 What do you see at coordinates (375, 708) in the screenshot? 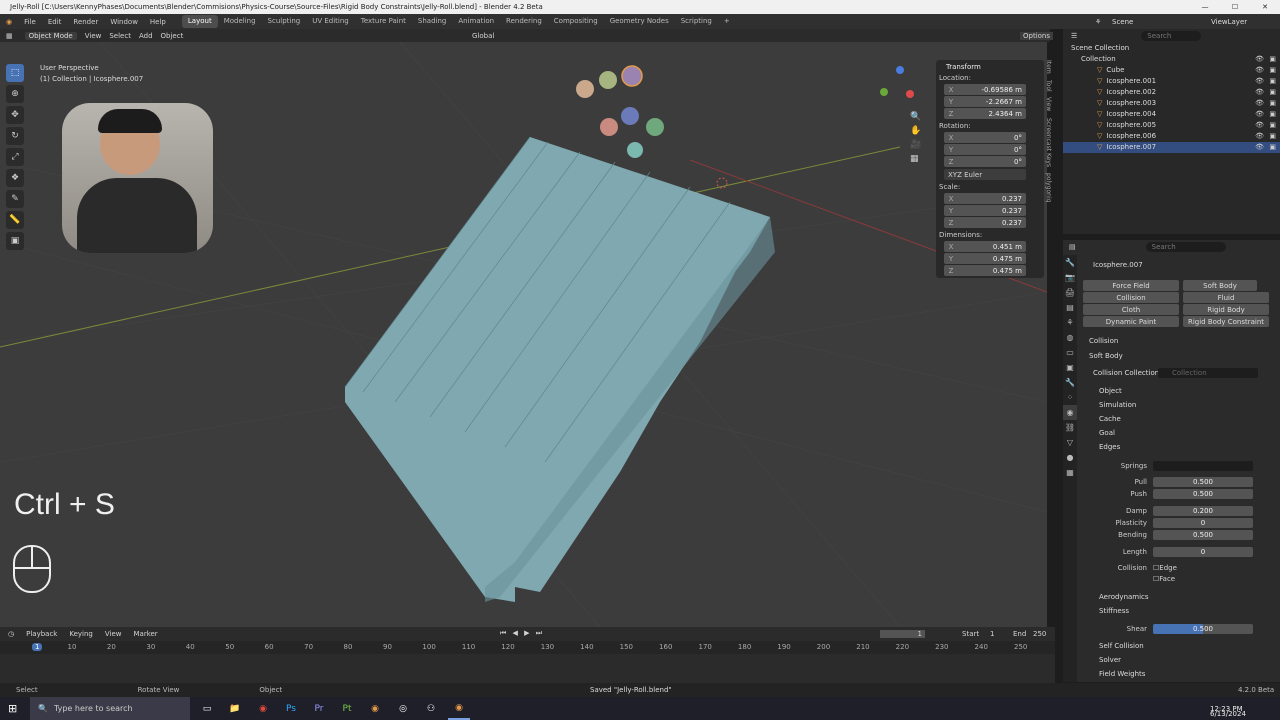
I see `blender-taskbar-icon: ◉` at bounding box center [375, 708].